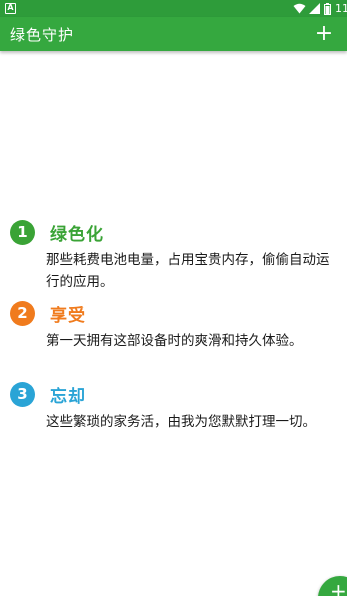  Describe the element at coordinates (173, 8) in the screenshot. I see `status-bar: A 11` at that location.